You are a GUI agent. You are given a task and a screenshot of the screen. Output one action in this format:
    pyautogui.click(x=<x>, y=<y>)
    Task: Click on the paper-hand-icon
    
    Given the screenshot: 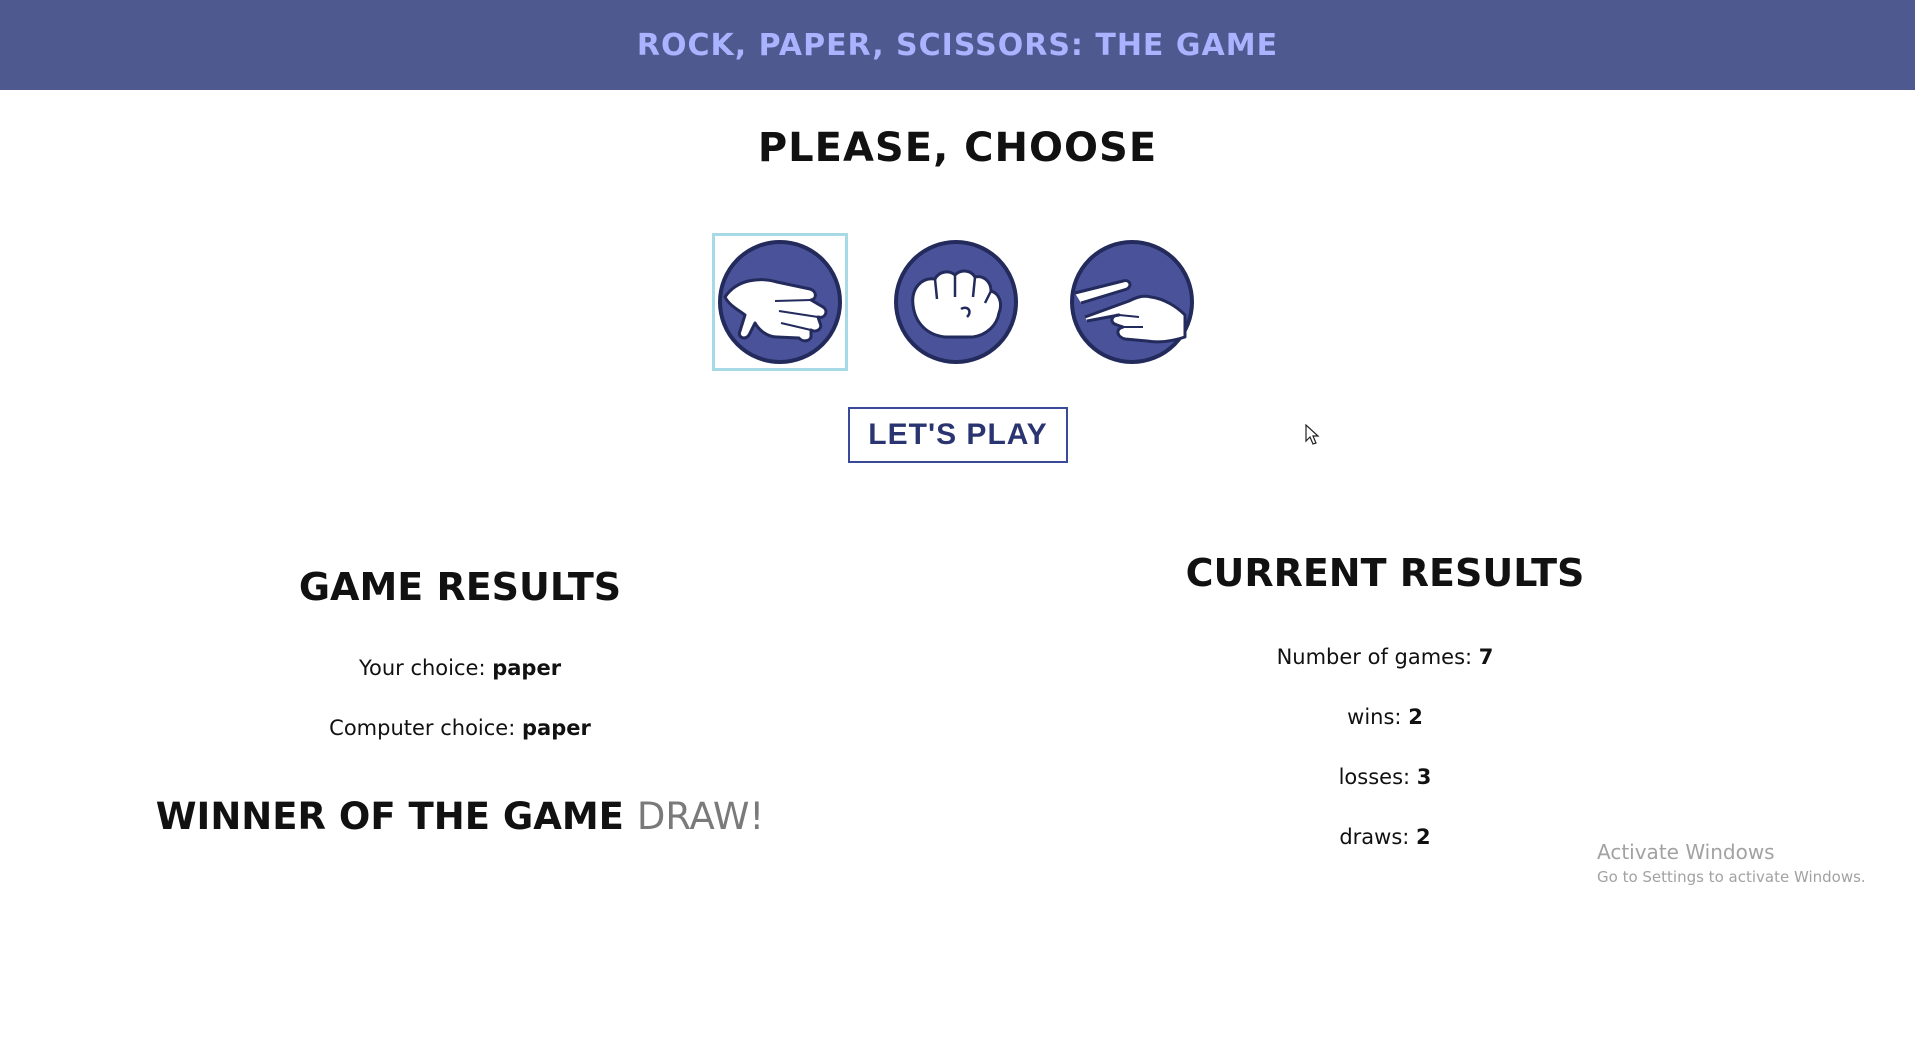 What is the action you would take?
    pyautogui.click(x=780, y=302)
    